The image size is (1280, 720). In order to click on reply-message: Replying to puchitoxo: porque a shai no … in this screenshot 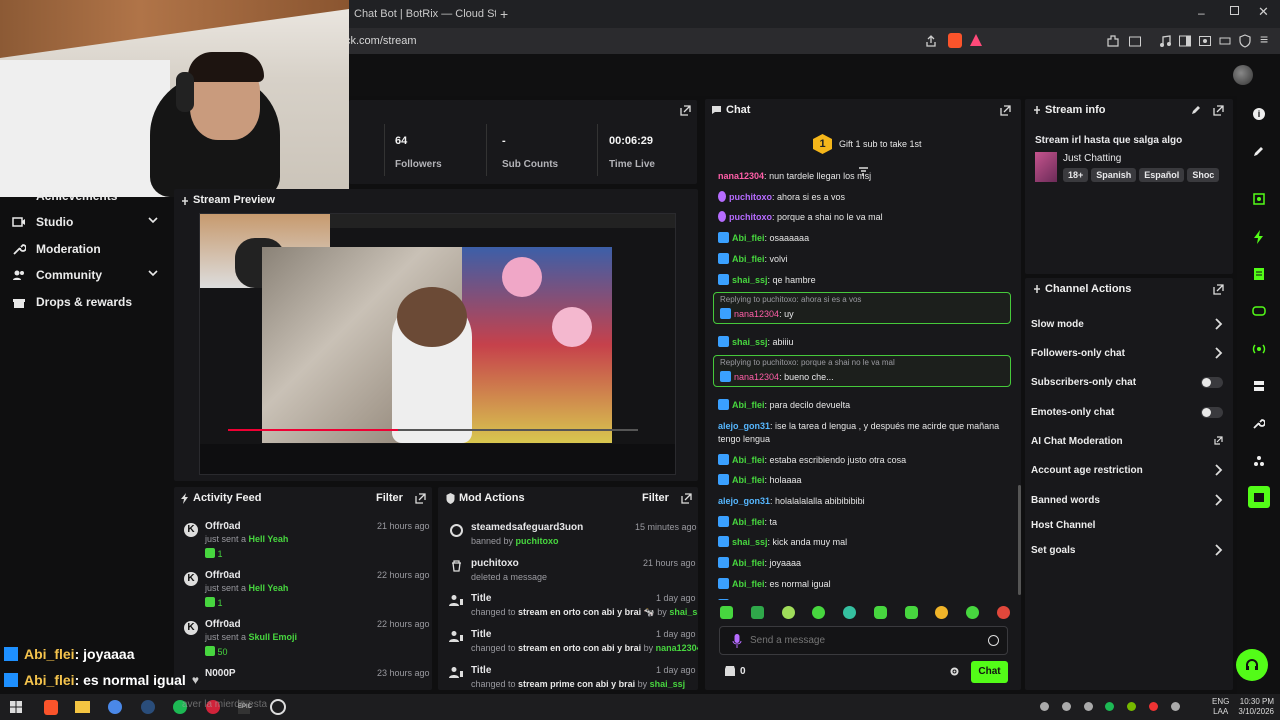, I will do `click(862, 370)`.